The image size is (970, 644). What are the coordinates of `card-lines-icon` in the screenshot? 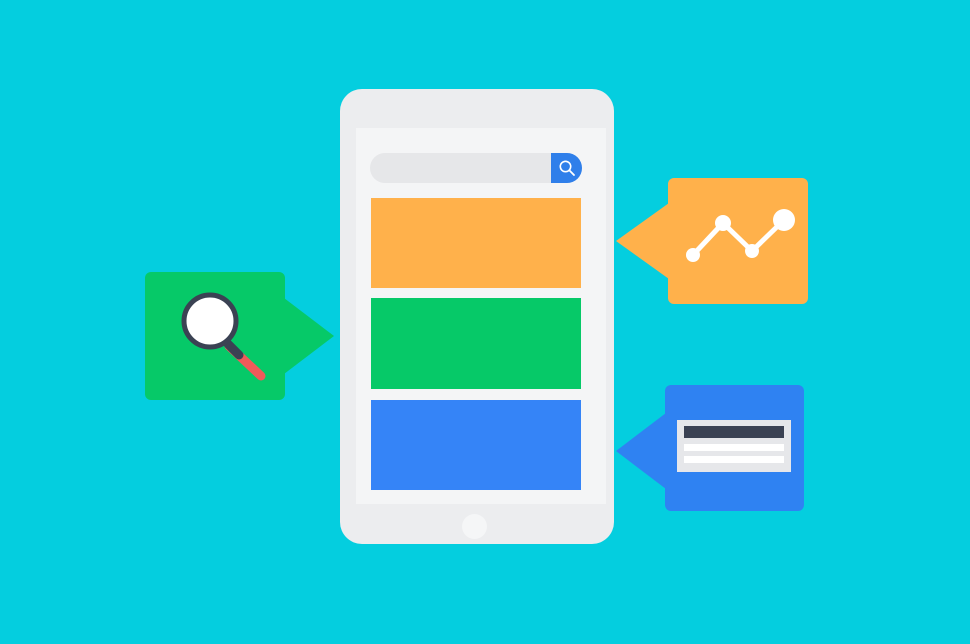 It's located at (734, 448).